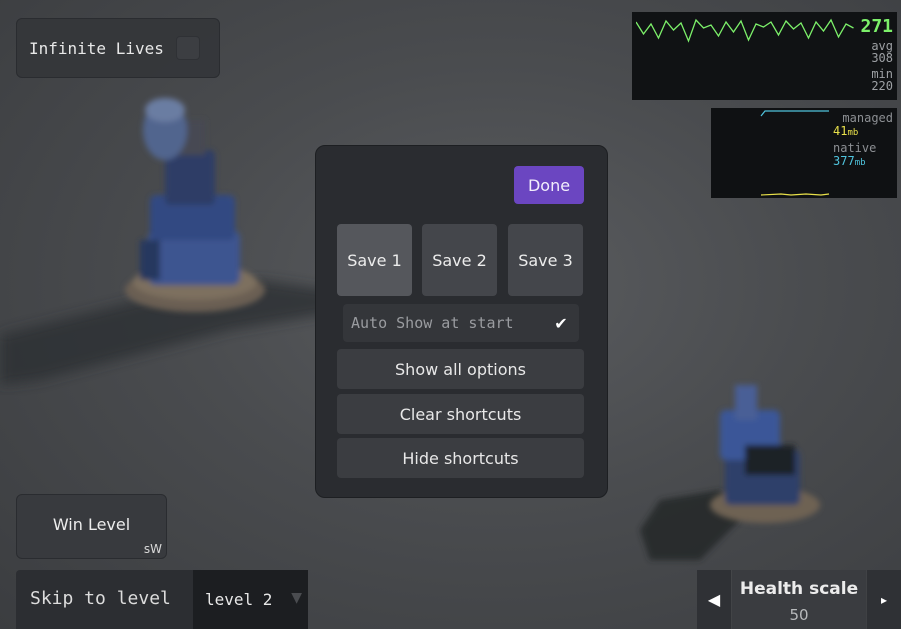  Describe the element at coordinates (239, 599) in the screenshot. I see `level-select-value: level 2` at that location.